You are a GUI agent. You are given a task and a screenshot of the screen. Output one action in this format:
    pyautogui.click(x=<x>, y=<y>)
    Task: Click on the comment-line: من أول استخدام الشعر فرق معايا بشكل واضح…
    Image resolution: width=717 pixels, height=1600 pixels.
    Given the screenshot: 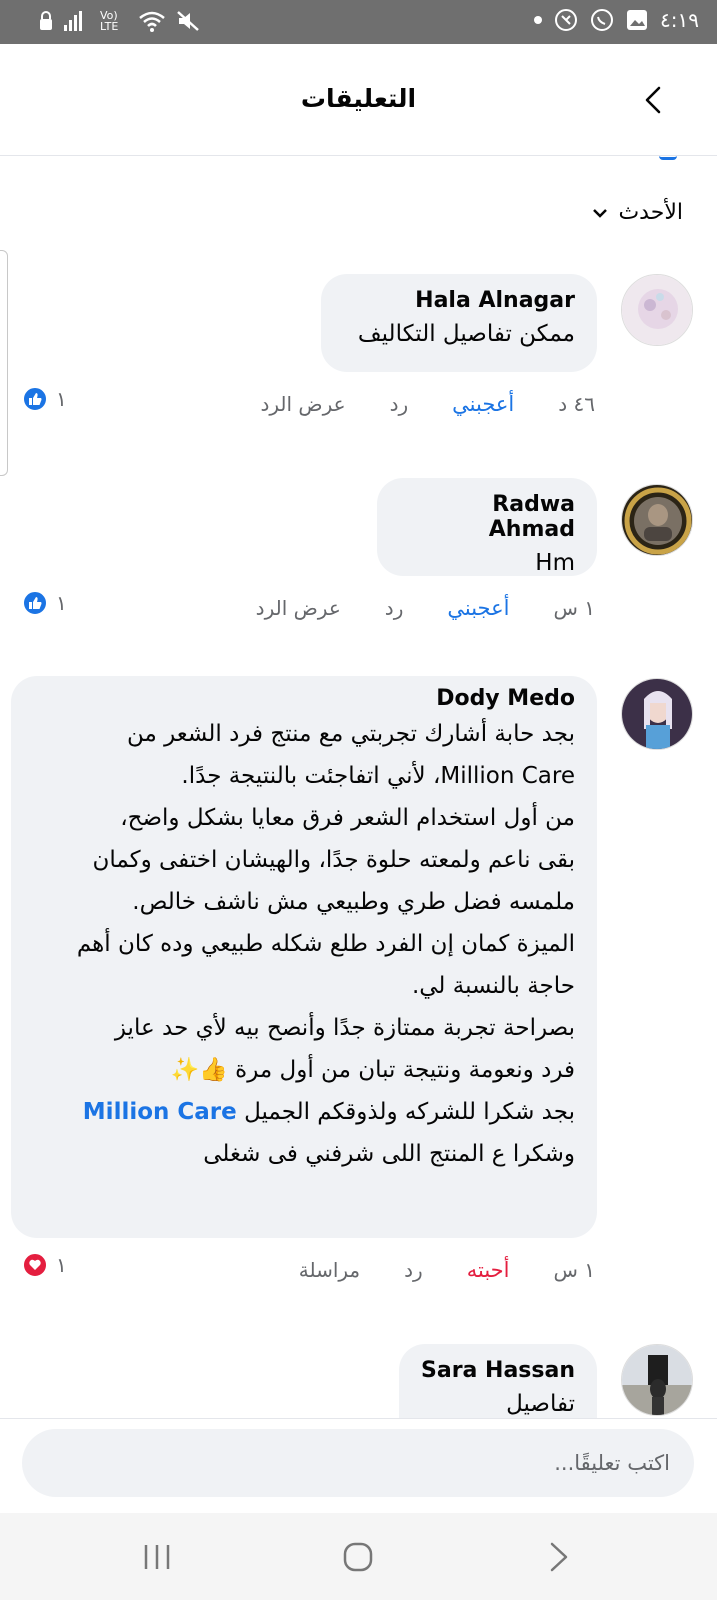 What is the action you would take?
    pyautogui.click(x=347, y=818)
    